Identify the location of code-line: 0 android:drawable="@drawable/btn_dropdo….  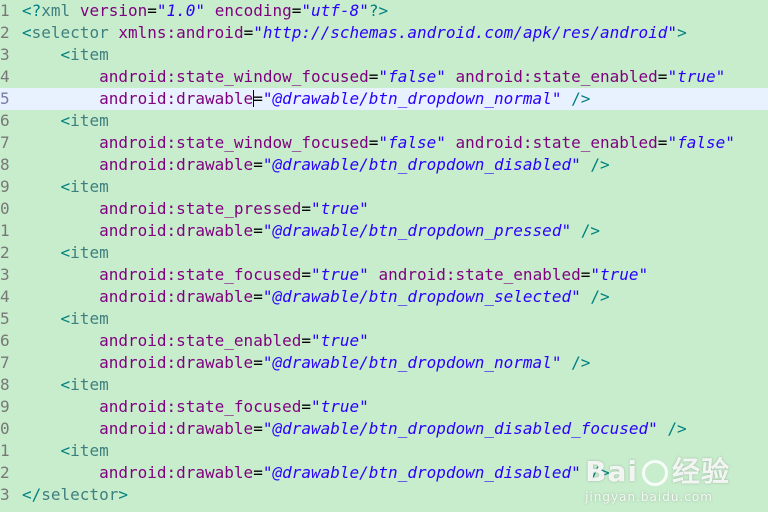
(384, 429).